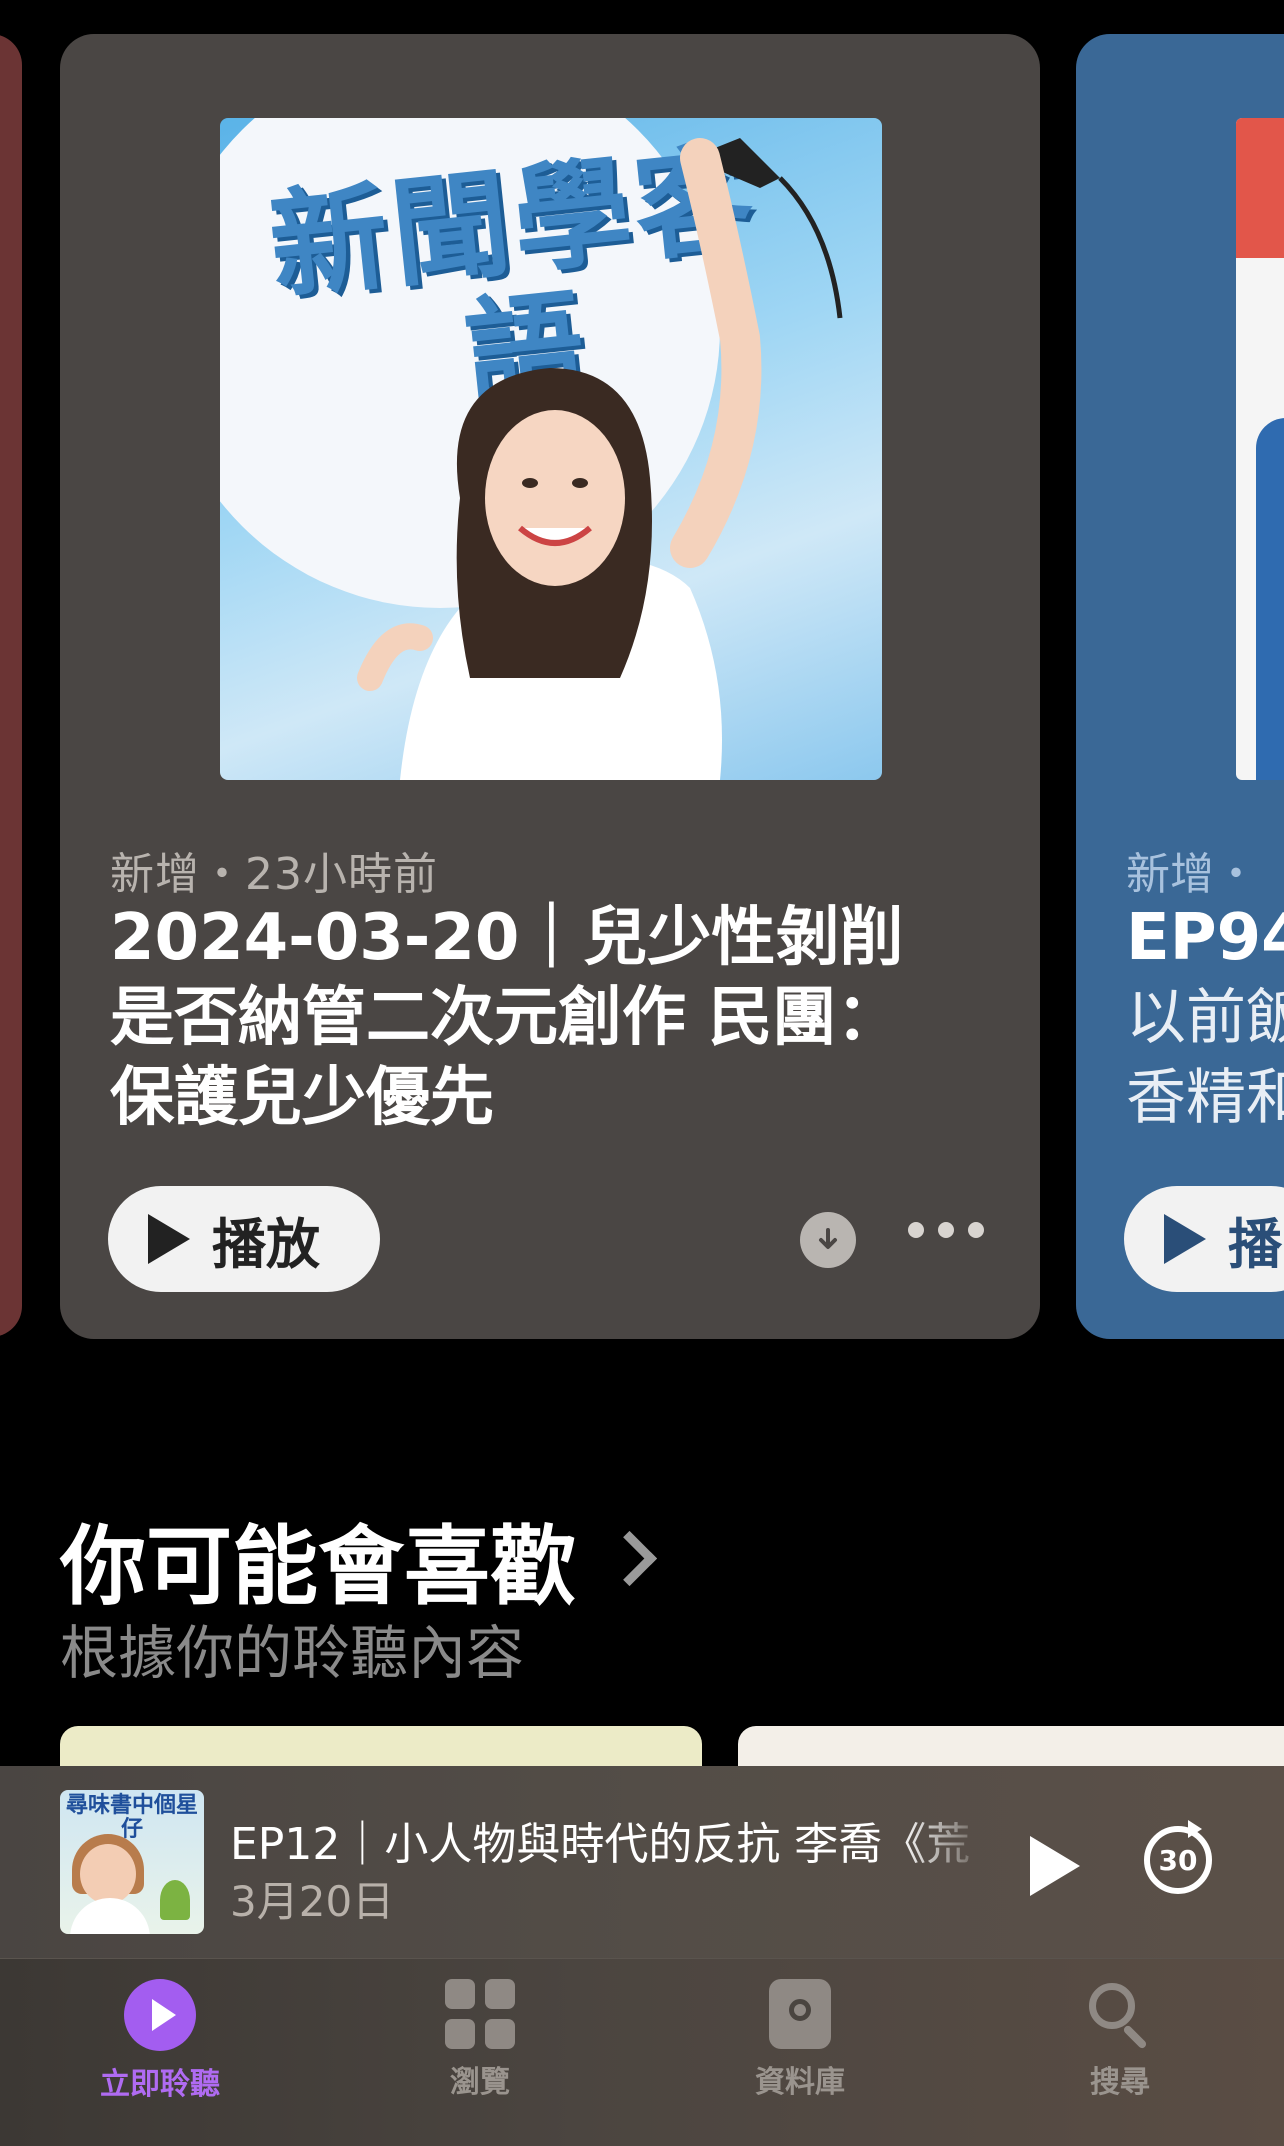 This screenshot has height=2146, width=1284. I want to click on mini-play-icon, so click(1055, 1866).